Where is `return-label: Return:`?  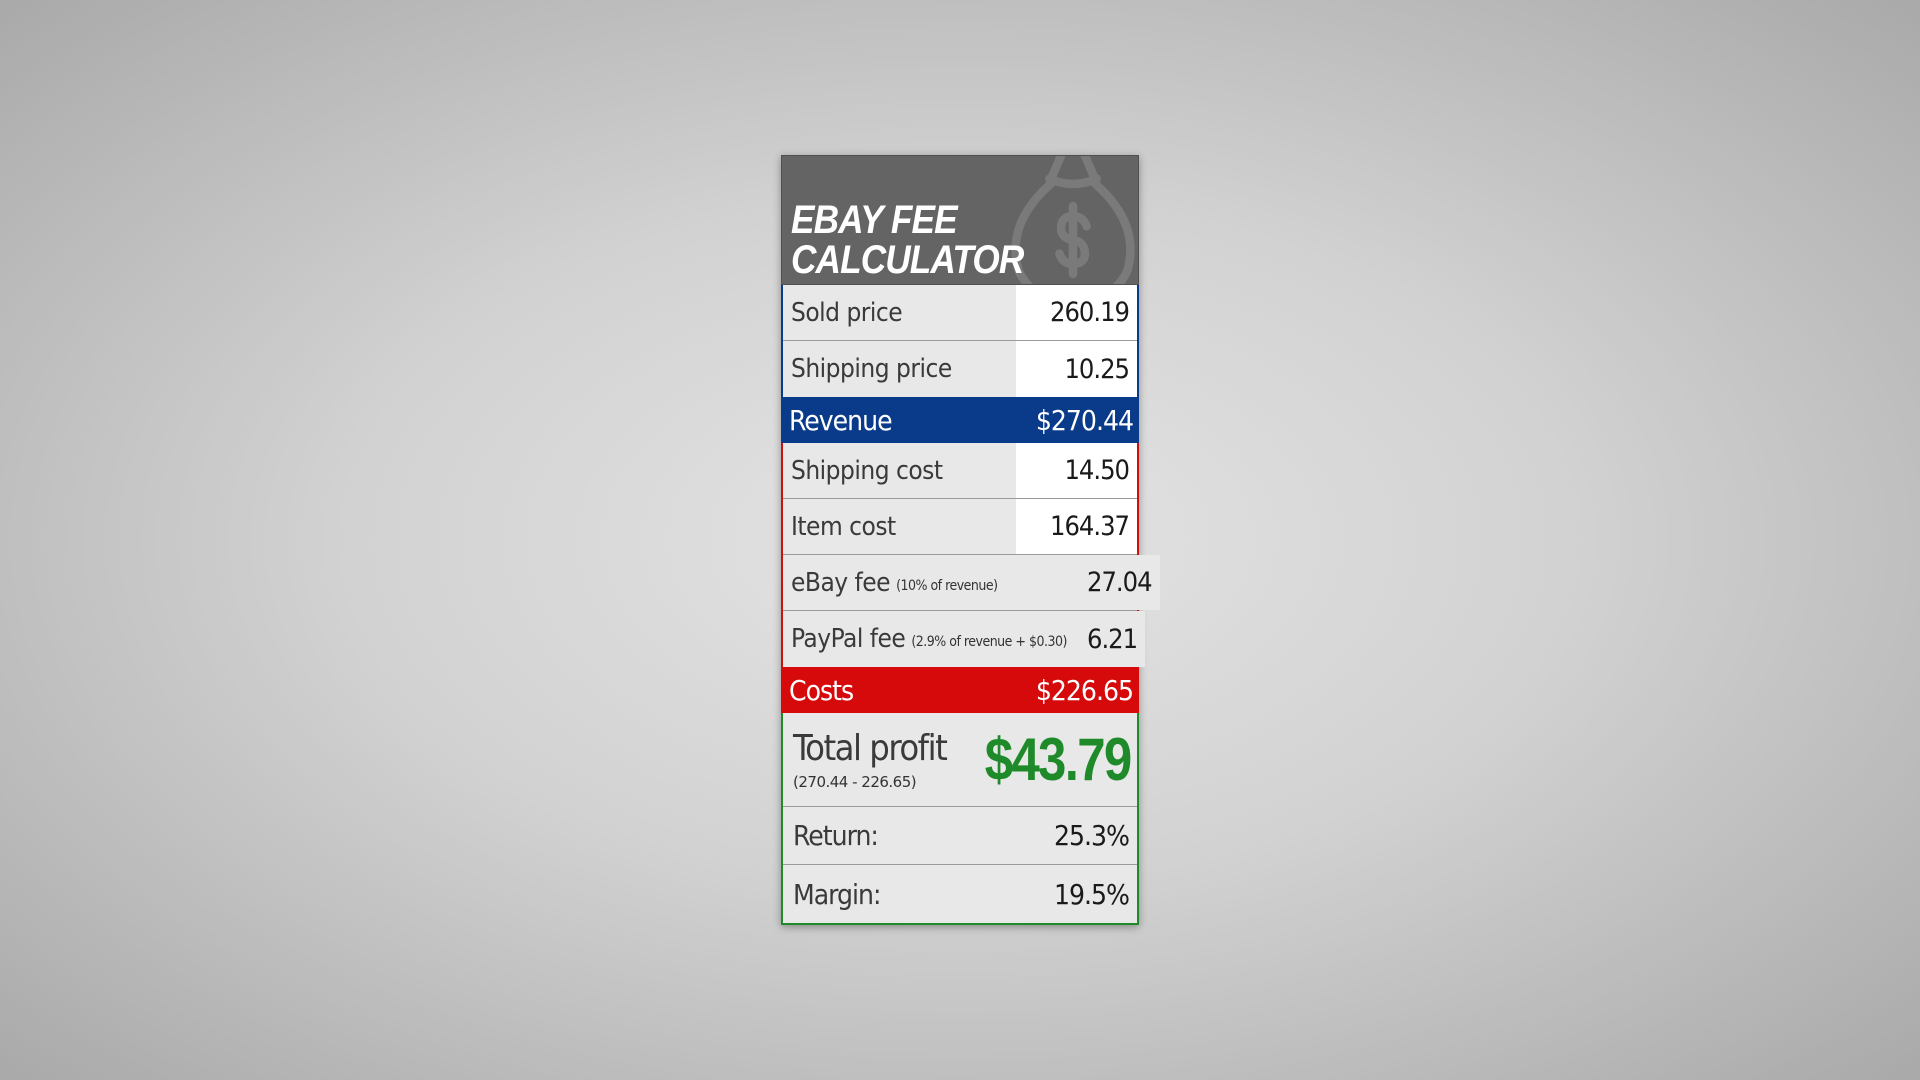 return-label: Return: is located at coordinates (836, 835).